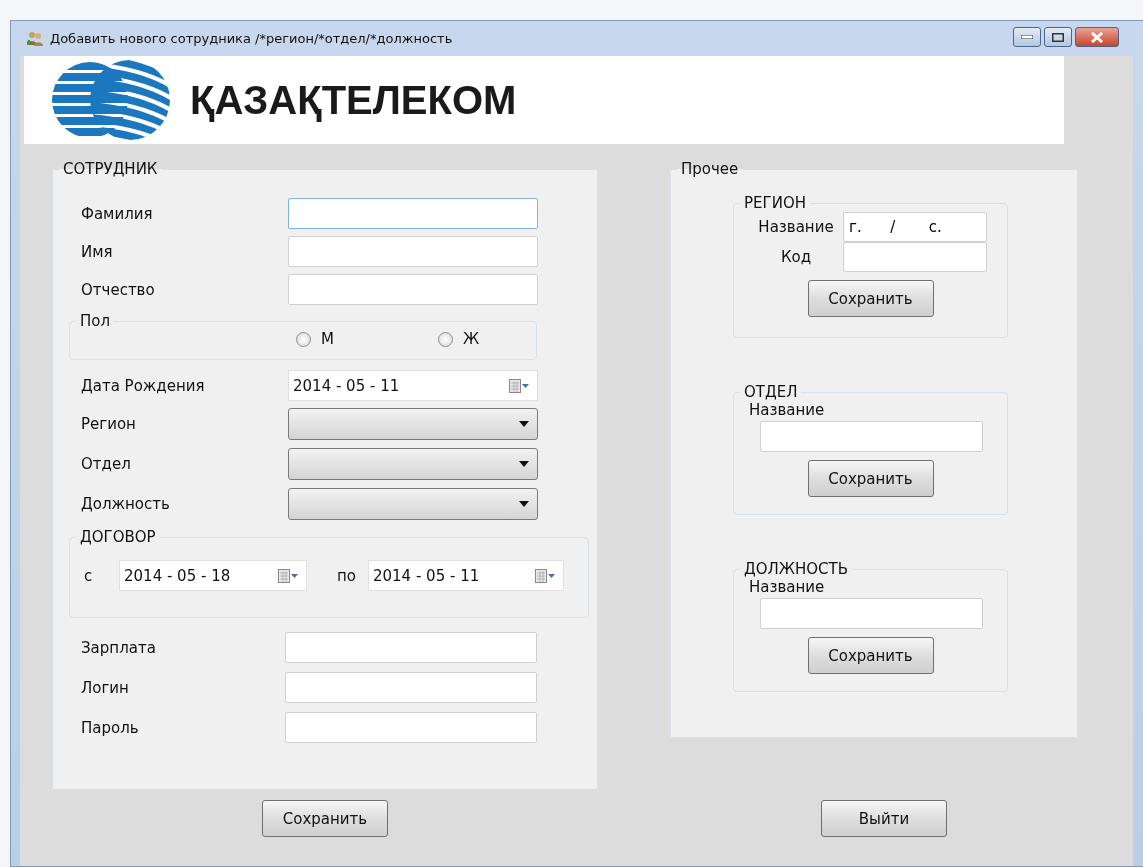 Image resolution: width=1143 pixels, height=867 pixels. Describe the element at coordinates (97, 251) in the screenshot. I see `field-label: Имя` at that location.